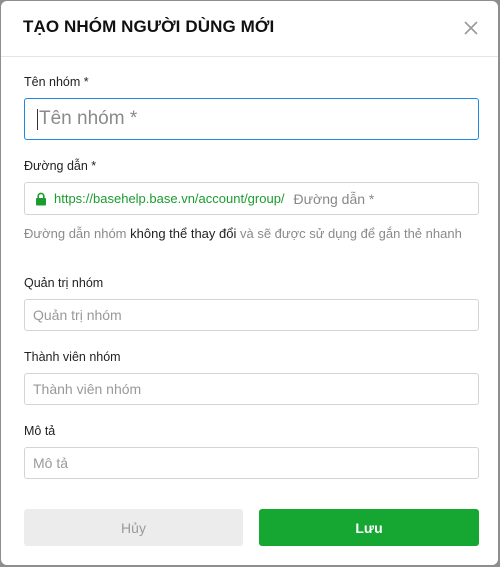 This screenshot has width=500, height=567. Describe the element at coordinates (251, 315) in the screenshot. I see `admin-input: Quản trị nhóm` at that location.